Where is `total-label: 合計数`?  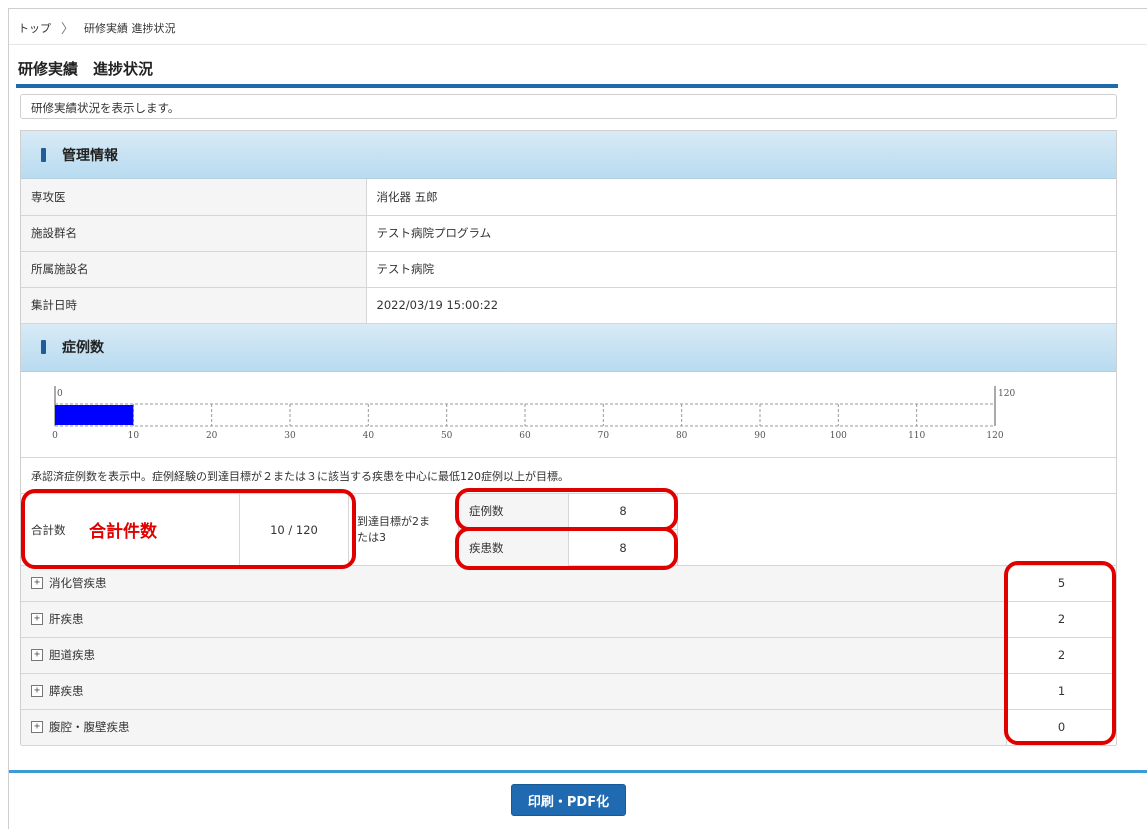 total-label: 合計数 is located at coordinates (48, 529).